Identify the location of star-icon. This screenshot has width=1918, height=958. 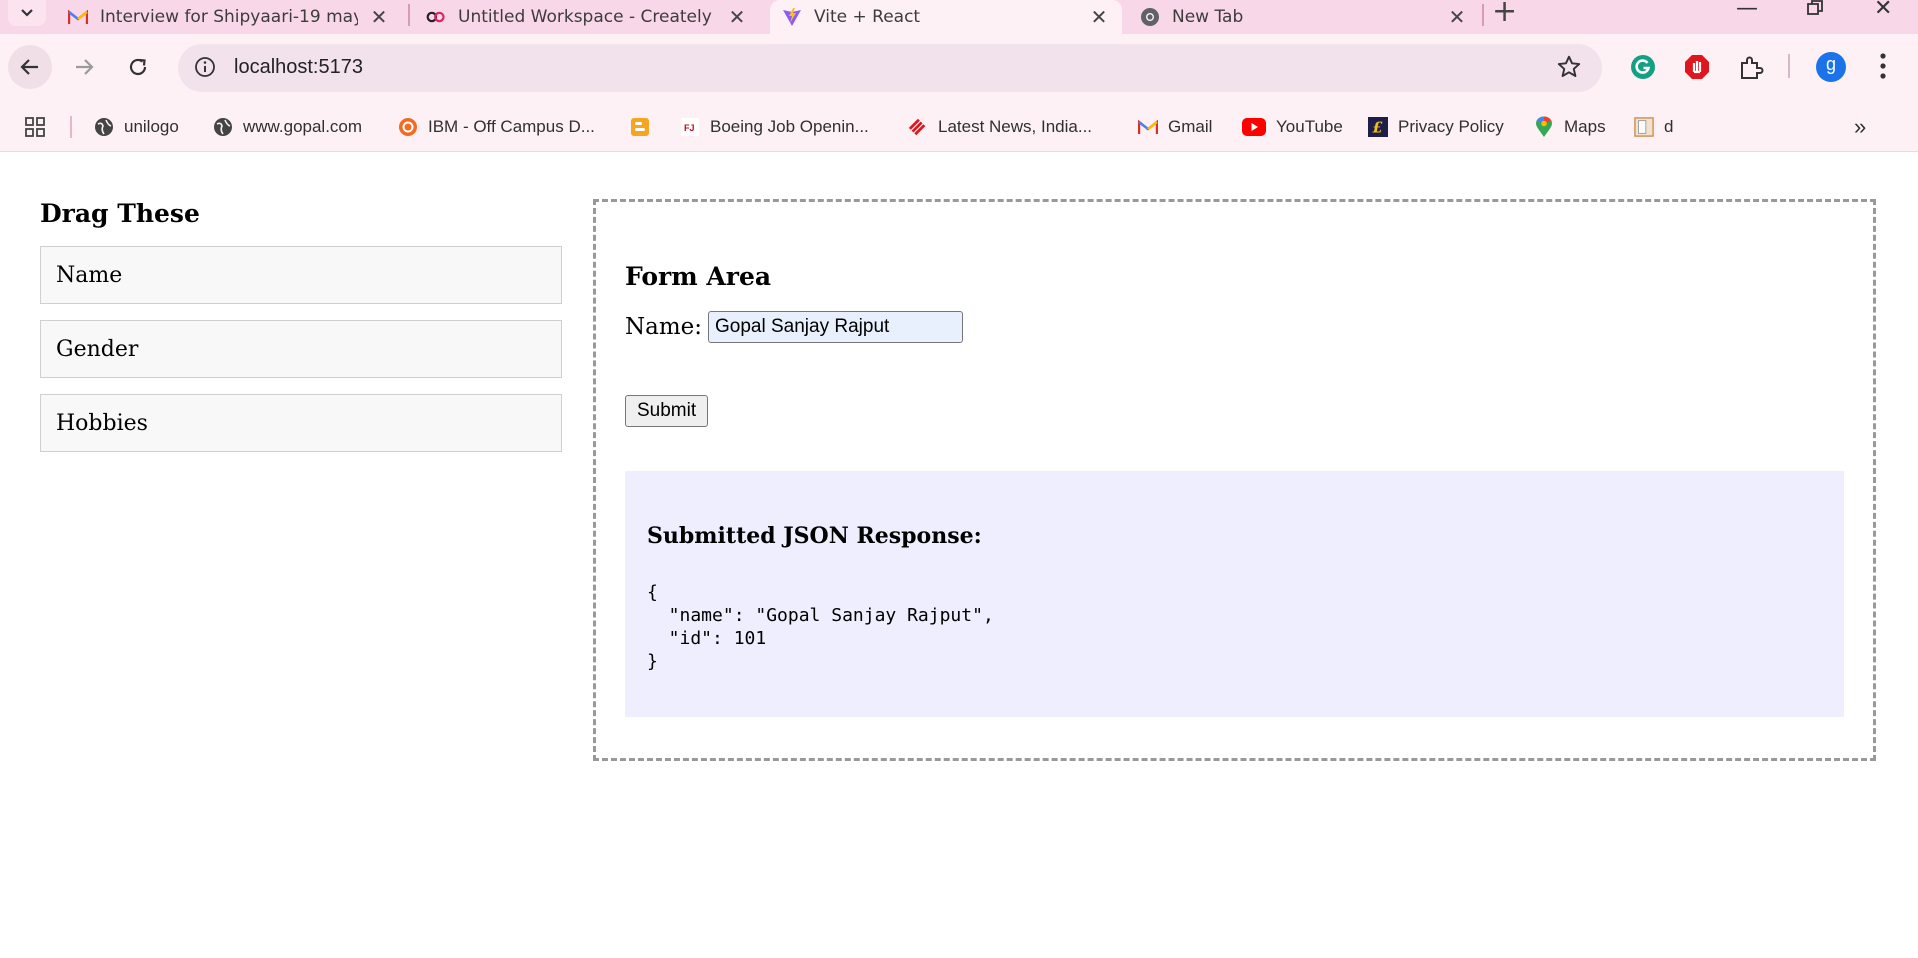
(1569, 69).